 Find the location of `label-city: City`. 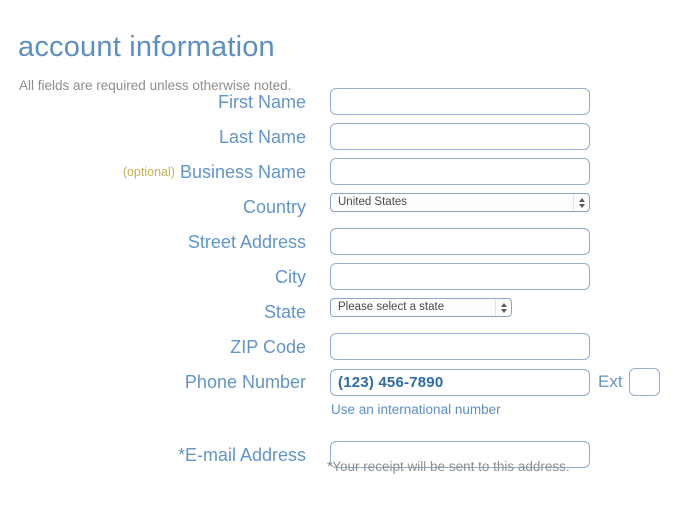

label-city: City is located at coordinates (290, 277).